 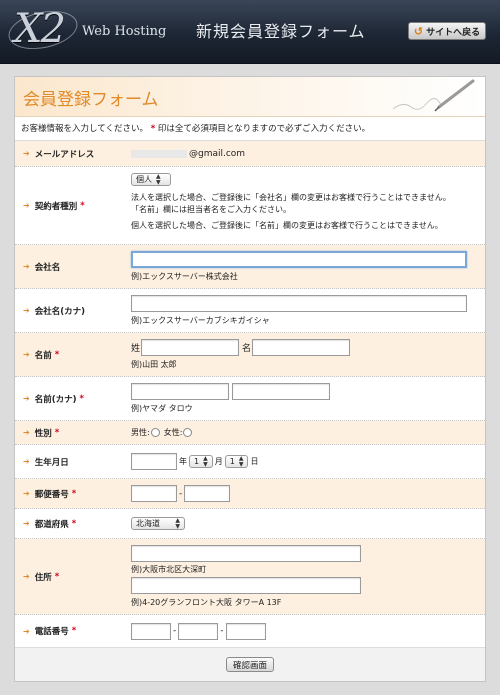 I want to click on postal-code-2-input, so click(x=207, y=493).